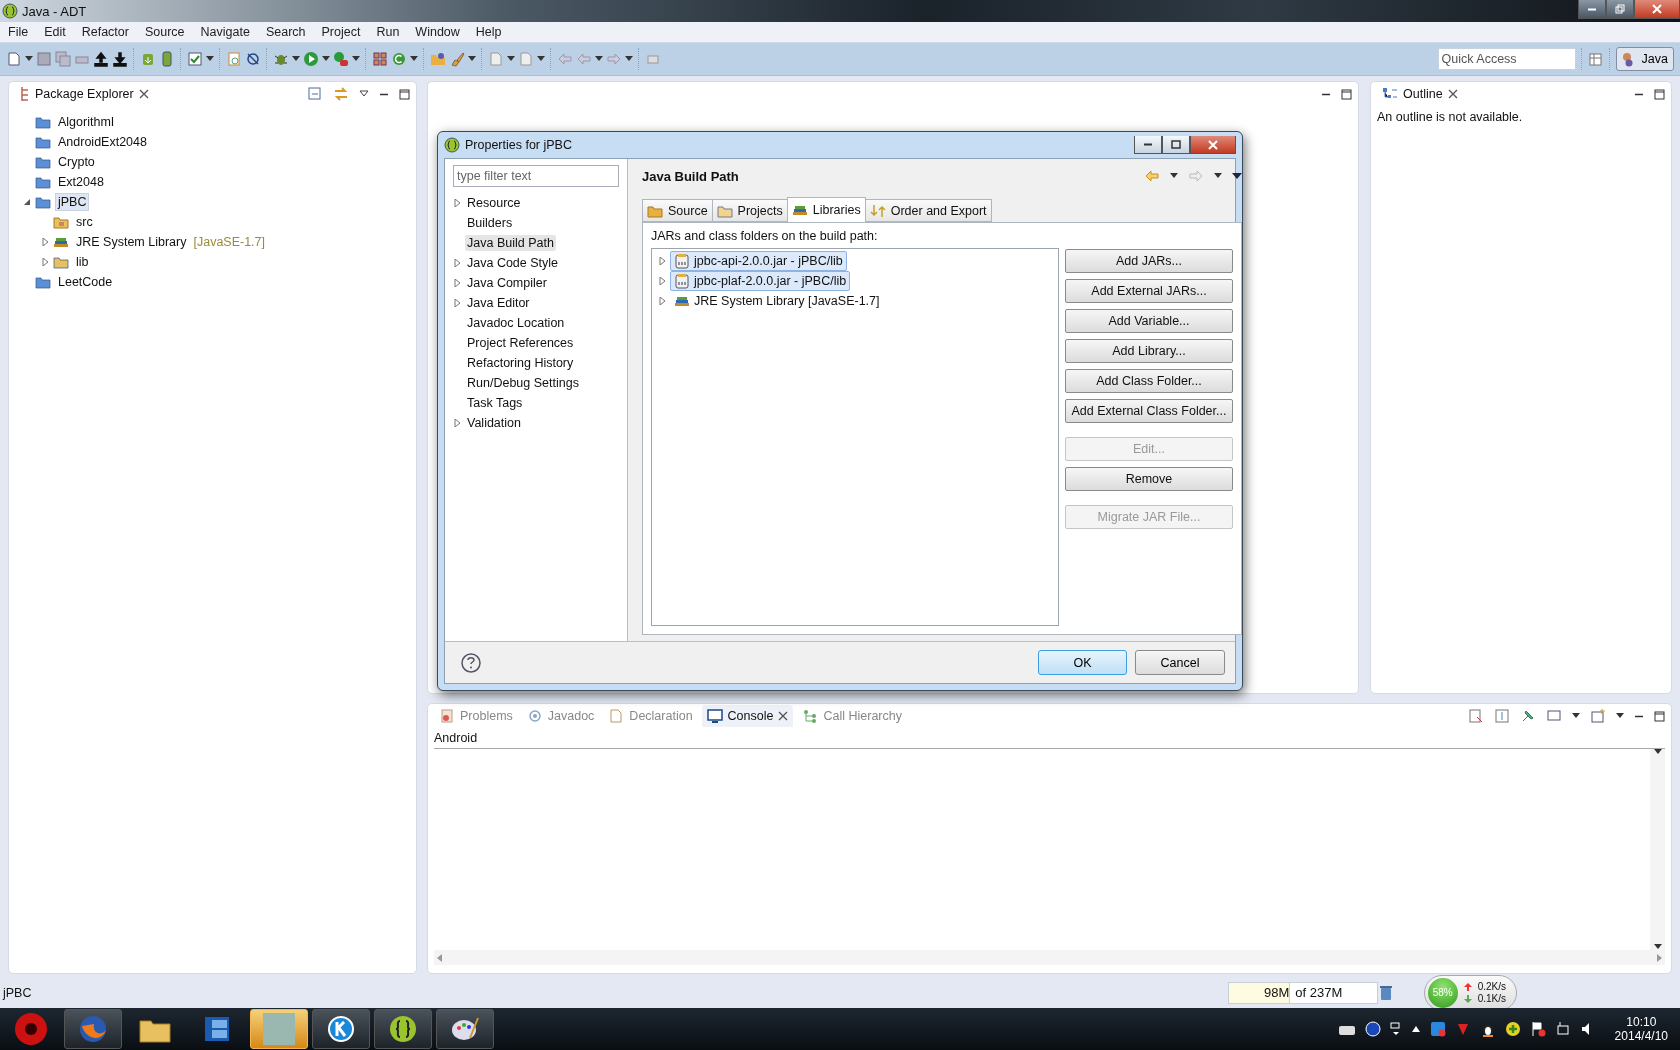 This screenshot has height=1050, width=1680. Describe the element at coordinates (1148, 145) in the screenshot. I see `minimize-button` at that location.